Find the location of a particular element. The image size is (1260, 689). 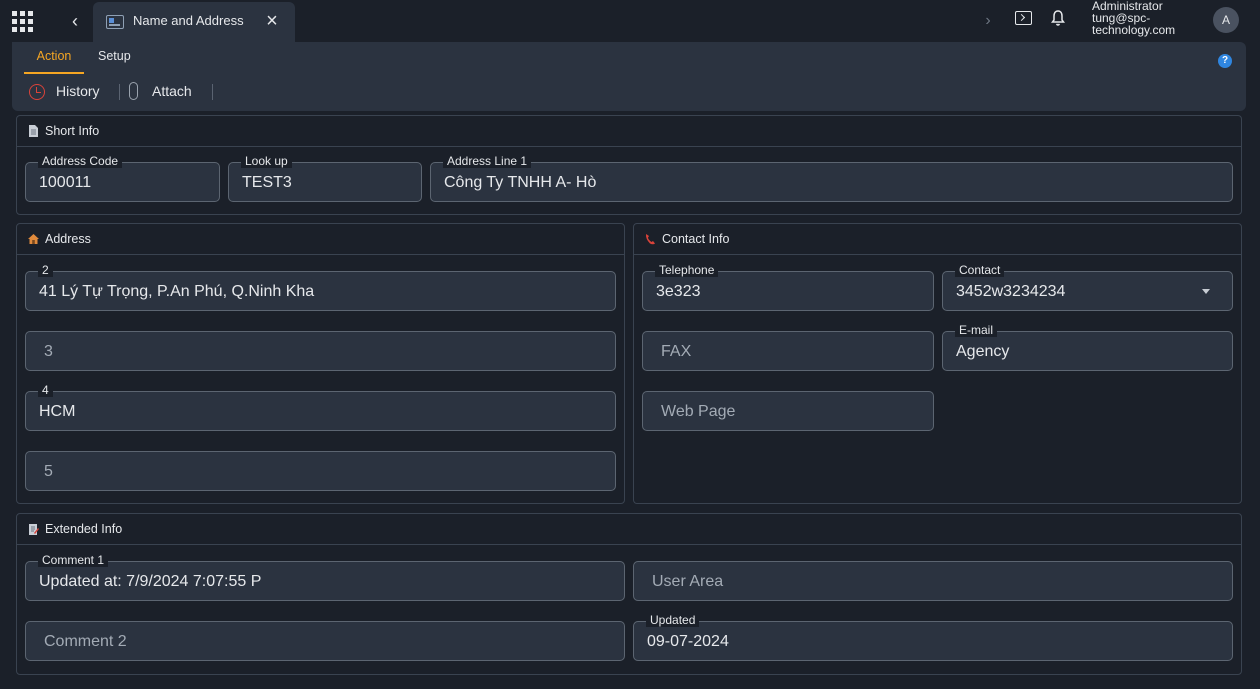

action-toolbar: Action Setup ? History Attach is located at coordinates (629, 76).